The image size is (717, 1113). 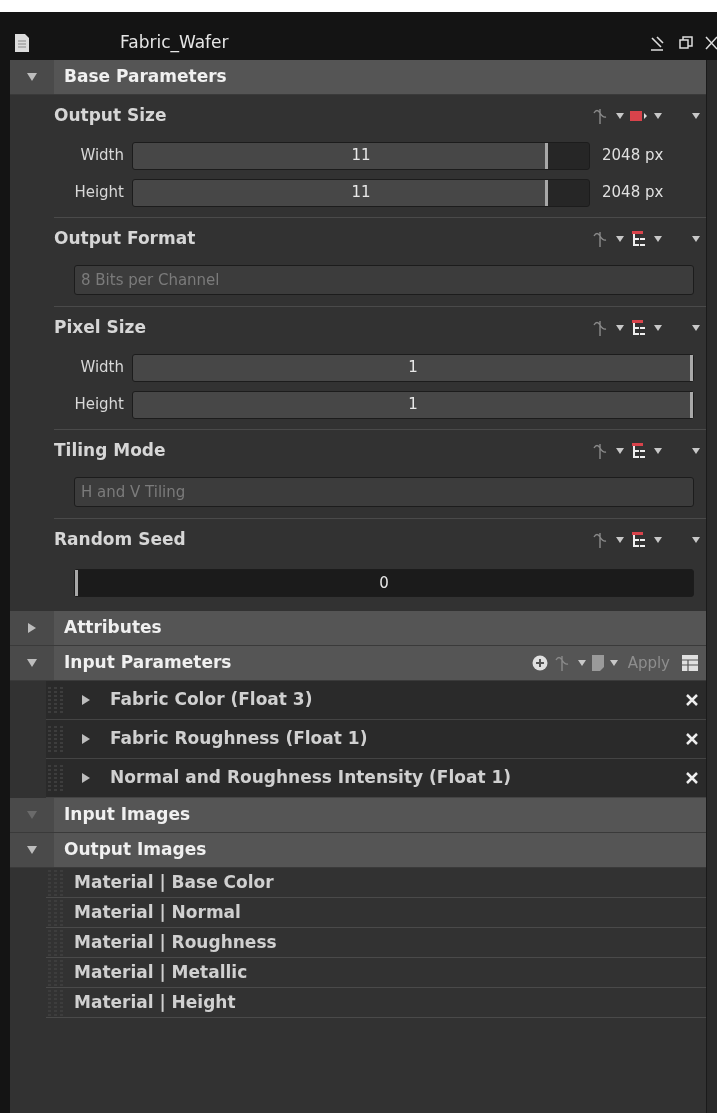 What do you see at coordinates (239, 739) in the screenshot?
I see `parameter-label: Fabric Roughness (Float 1)` at bounding box center [239, 739].